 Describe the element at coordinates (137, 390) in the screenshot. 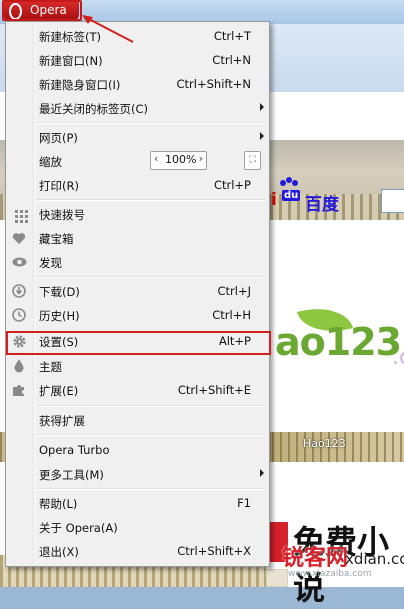

I see `menu-item-extensions: 扩展(E) Ctrl+Shift+E` at that location.